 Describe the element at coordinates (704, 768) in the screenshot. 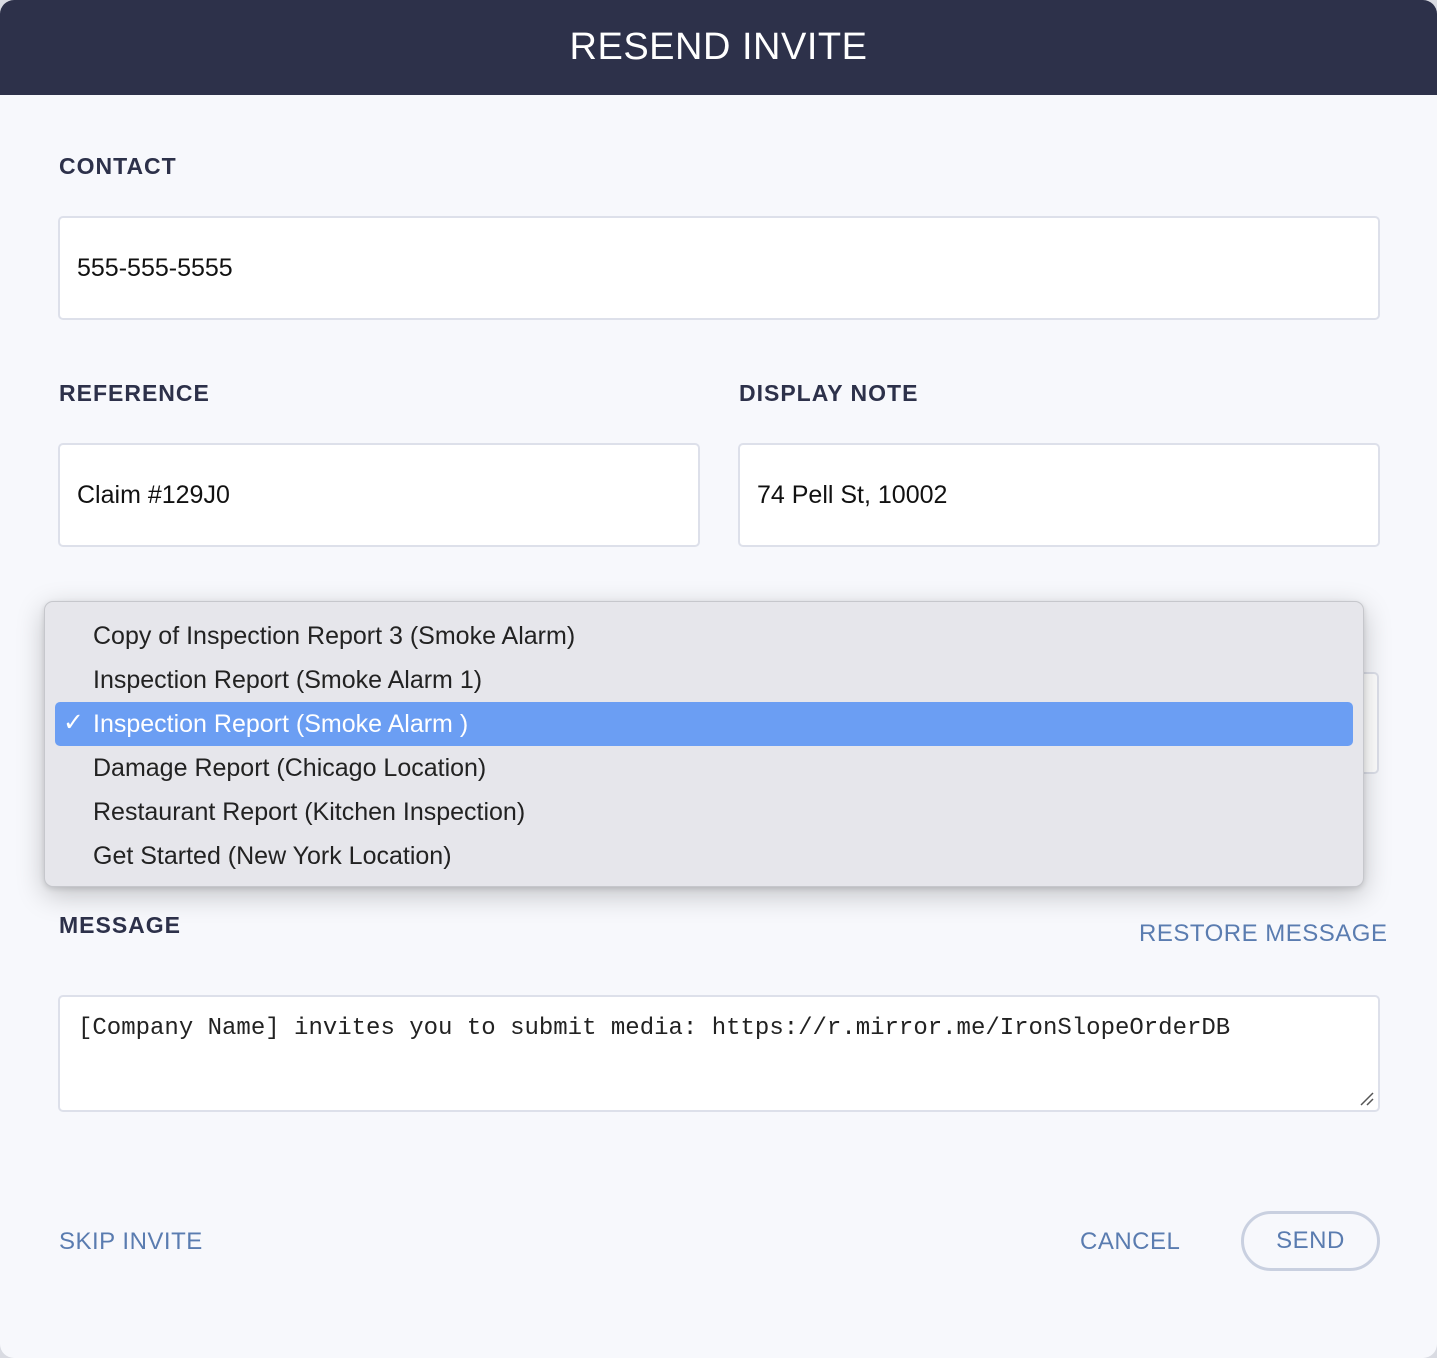

I see `dropdown-option: Damage Report (Chicago Location)` at that location.